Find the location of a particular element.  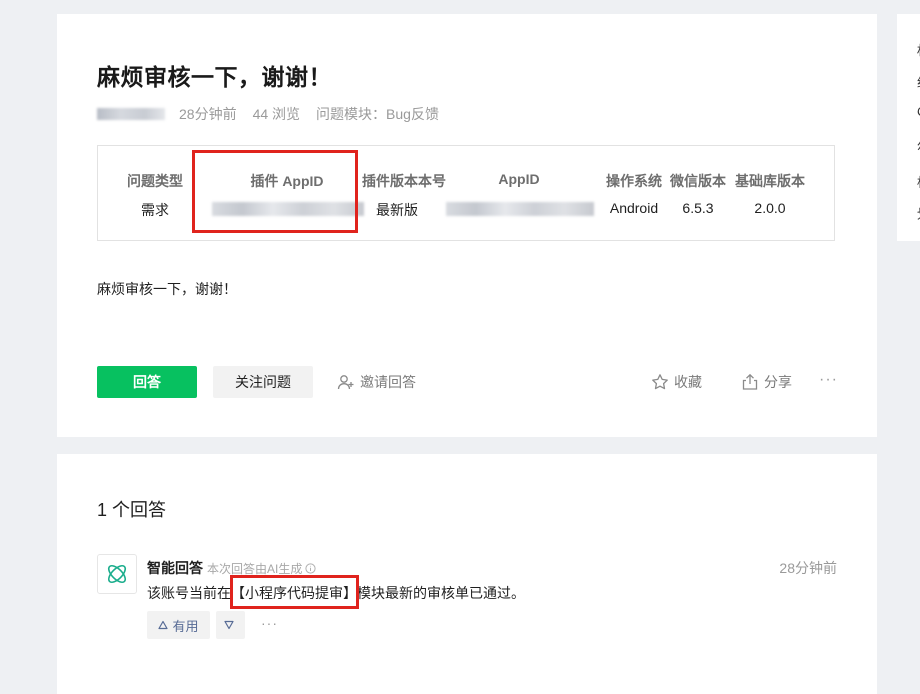

favorite-label: 收藏 is located at coordinates (688, 382).